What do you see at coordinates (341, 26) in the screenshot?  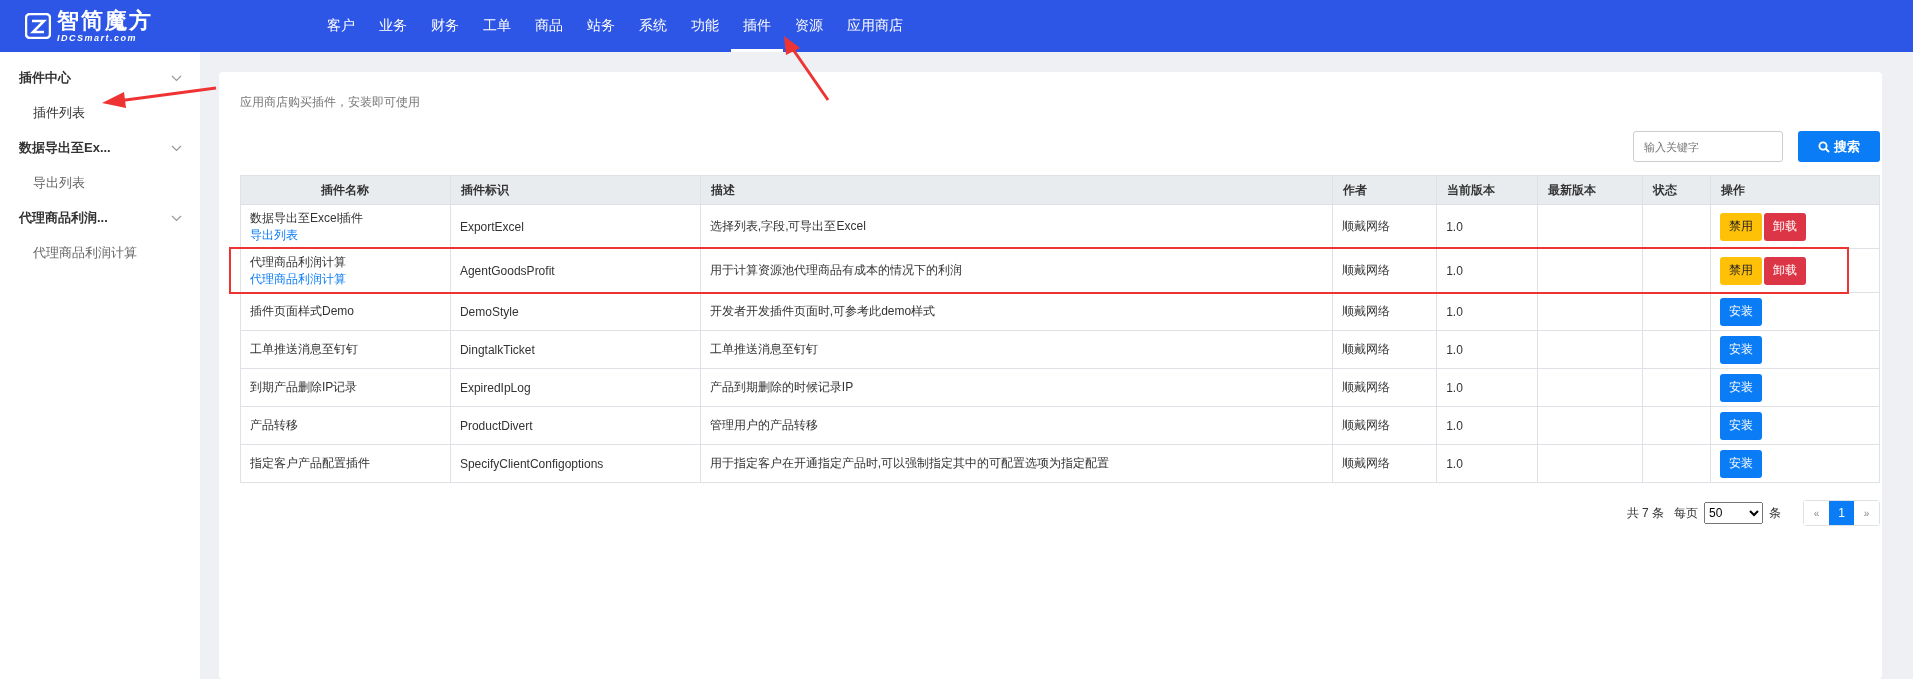 I see `nav-item: 客户` at bounding box center [341, 26].